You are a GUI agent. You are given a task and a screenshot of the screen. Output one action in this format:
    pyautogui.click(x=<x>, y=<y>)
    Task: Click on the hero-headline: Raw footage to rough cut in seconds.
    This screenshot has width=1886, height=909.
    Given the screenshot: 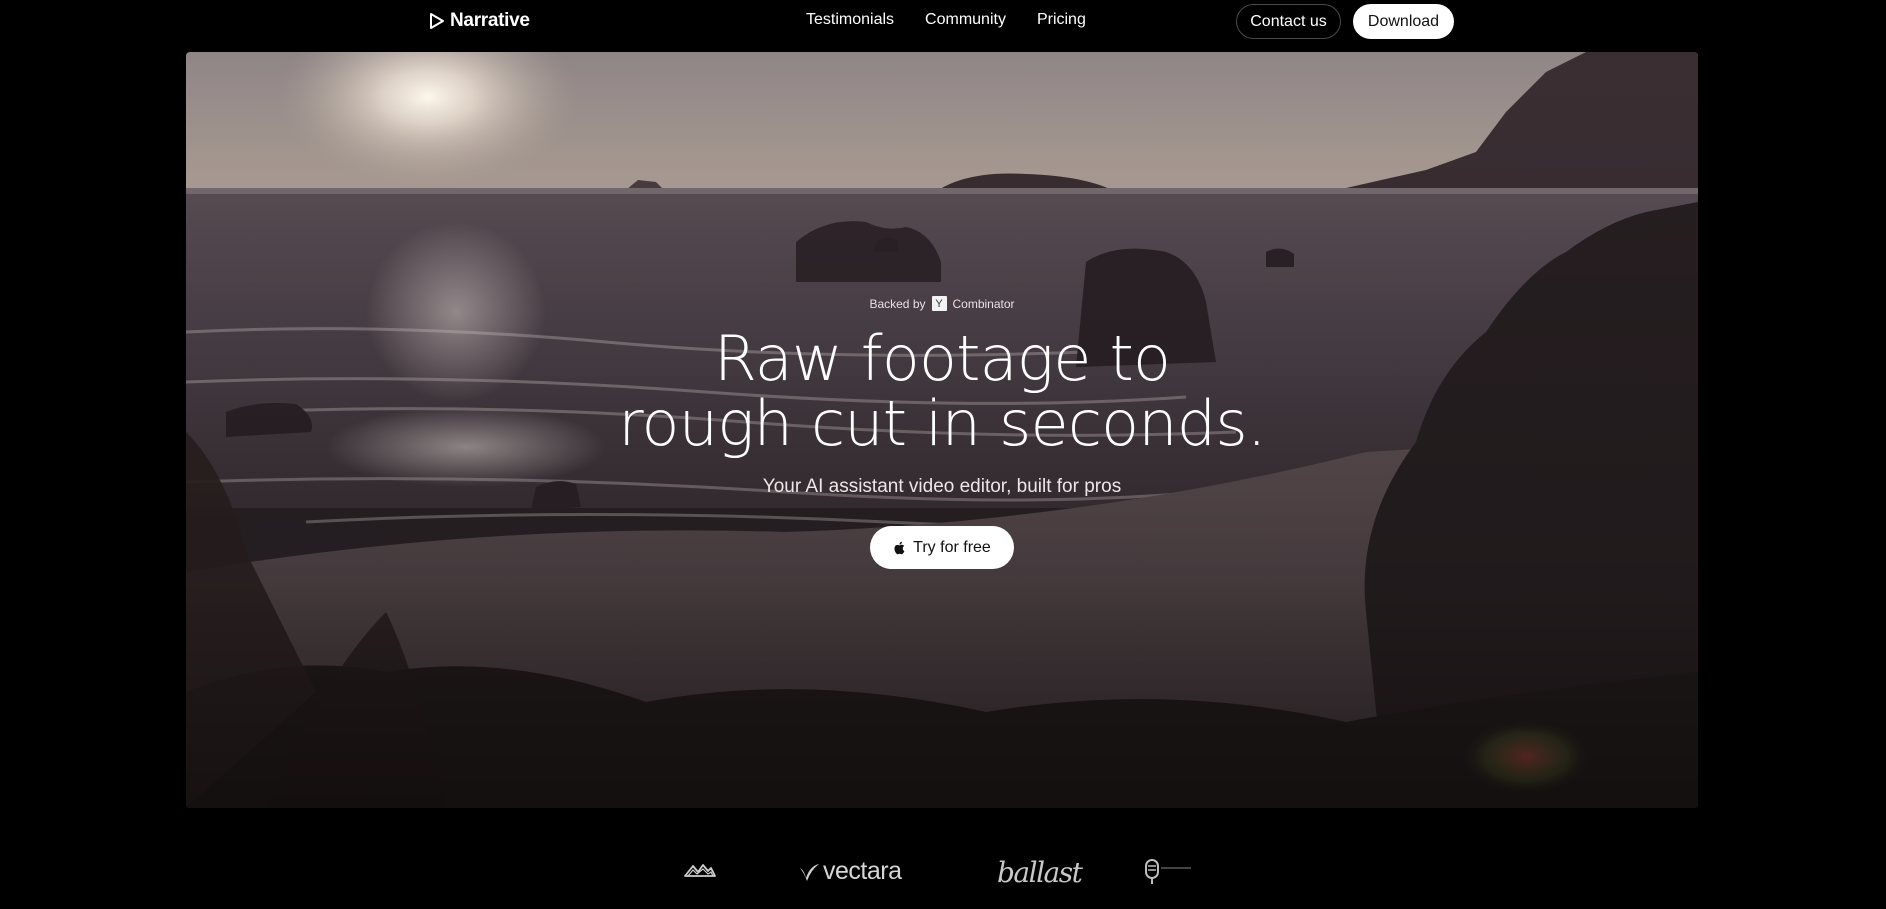 What is the action you would take?
    pyautogui.click(x=942, y=391)
    